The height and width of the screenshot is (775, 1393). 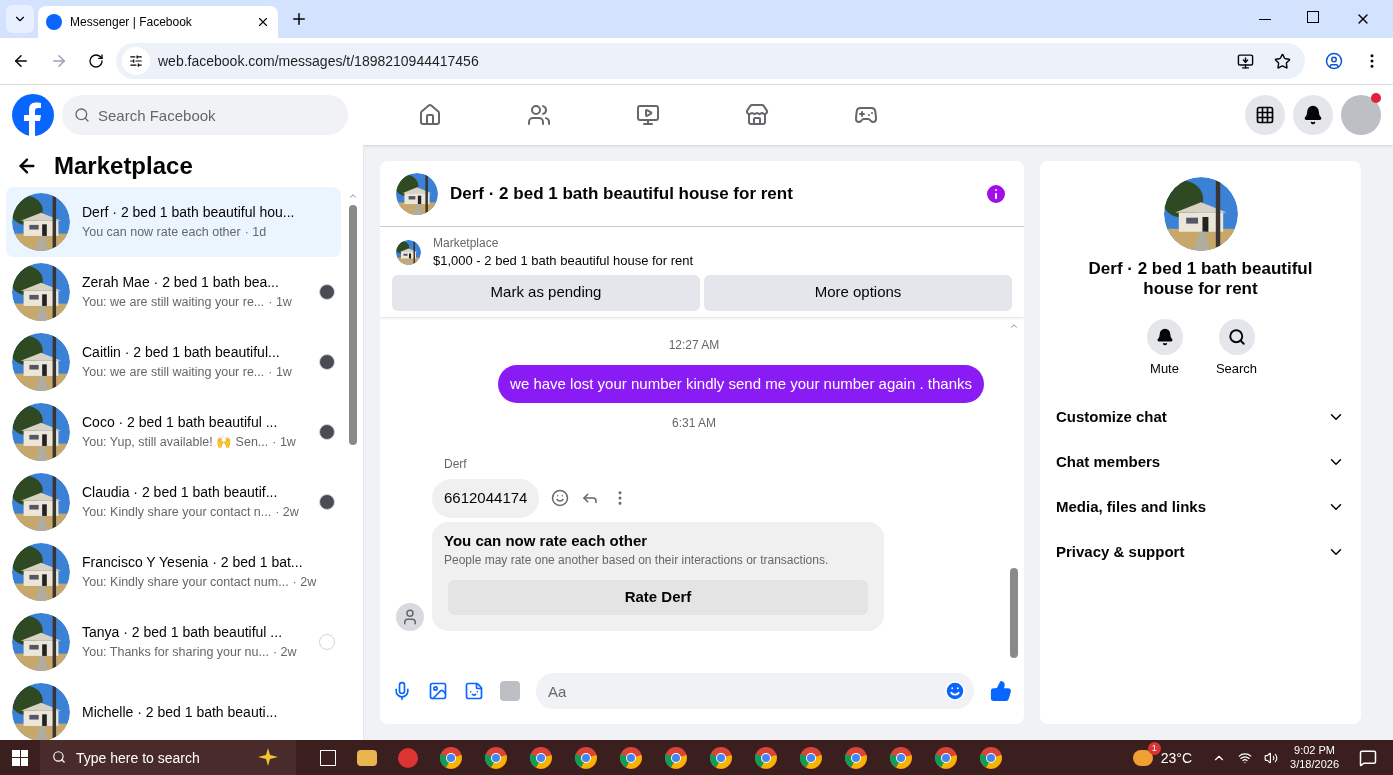 I want to click on weather-badge: 1, so click(x=1154, y=748).